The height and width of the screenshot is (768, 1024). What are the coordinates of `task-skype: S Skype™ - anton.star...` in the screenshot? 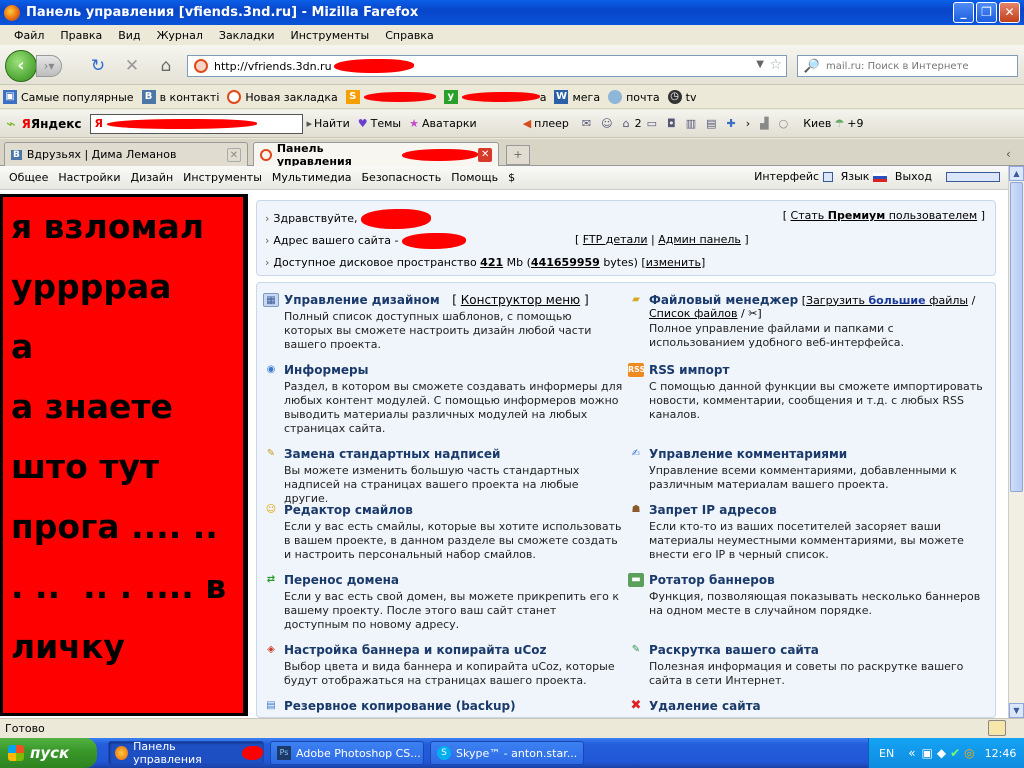 It's located at (507, 753).